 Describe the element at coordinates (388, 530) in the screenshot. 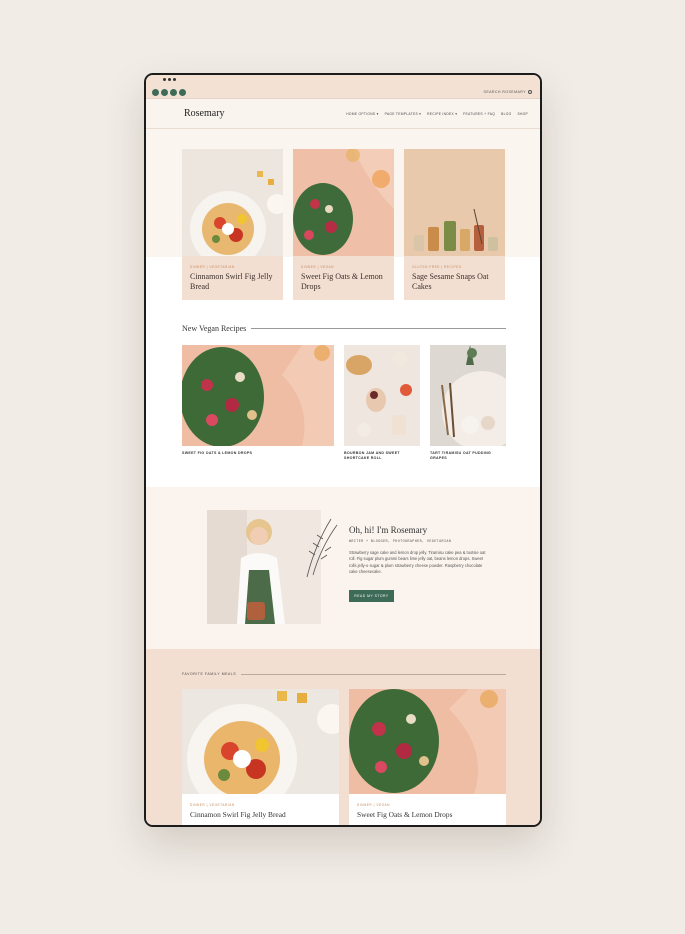

I see `about-heading: Oh, hi! I'm Rosemary` at that location.